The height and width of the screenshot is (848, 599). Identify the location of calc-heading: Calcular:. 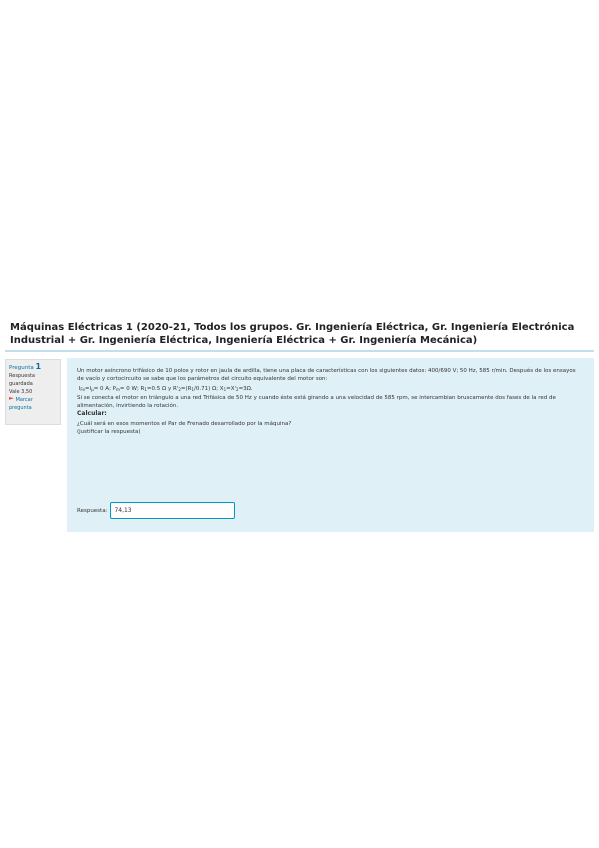
(92, 413).